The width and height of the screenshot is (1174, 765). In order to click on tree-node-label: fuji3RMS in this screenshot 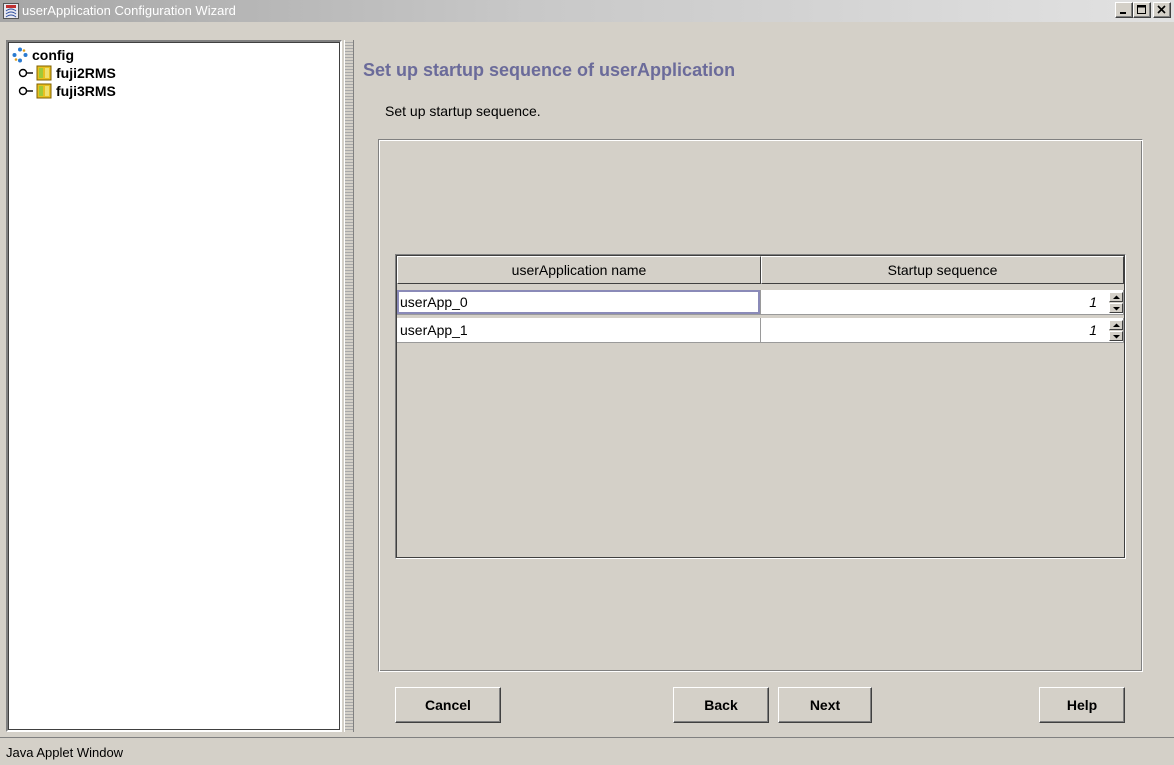, I will do `click(86, 91)`.